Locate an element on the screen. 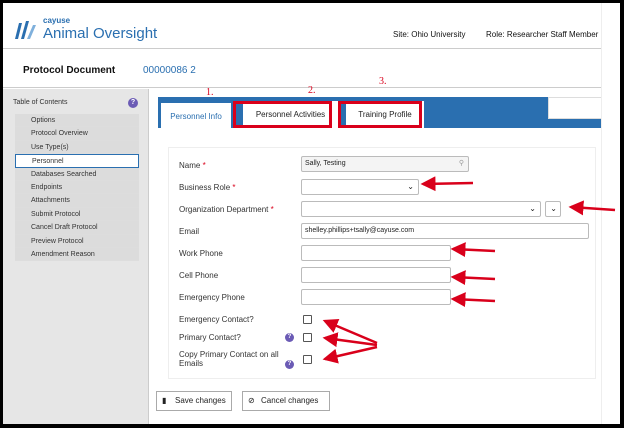 This screenshot has width=624, height=428. cell-phone-label: Cell Phone is located at coordinates (199, 275).